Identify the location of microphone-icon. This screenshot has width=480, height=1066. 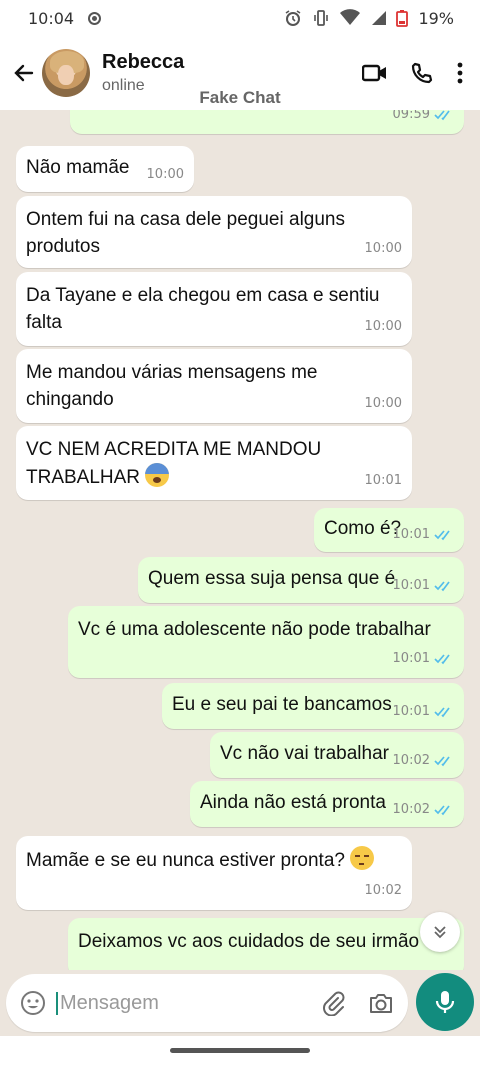
(445, 1002).